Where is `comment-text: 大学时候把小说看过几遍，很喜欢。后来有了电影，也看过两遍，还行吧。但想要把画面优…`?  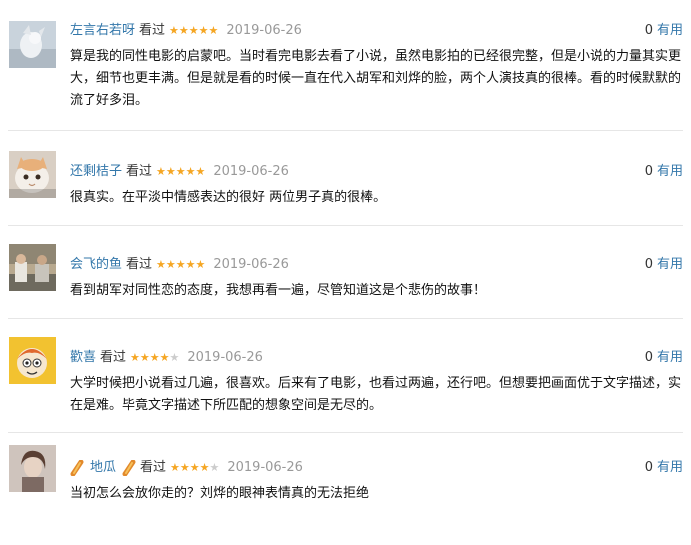
comment-text: 大学时候把小说看过几遍，很喜欢。后来有了电影，也看过两遍，还行吧。但想要把画面优… is located at coordinates (376, 394).